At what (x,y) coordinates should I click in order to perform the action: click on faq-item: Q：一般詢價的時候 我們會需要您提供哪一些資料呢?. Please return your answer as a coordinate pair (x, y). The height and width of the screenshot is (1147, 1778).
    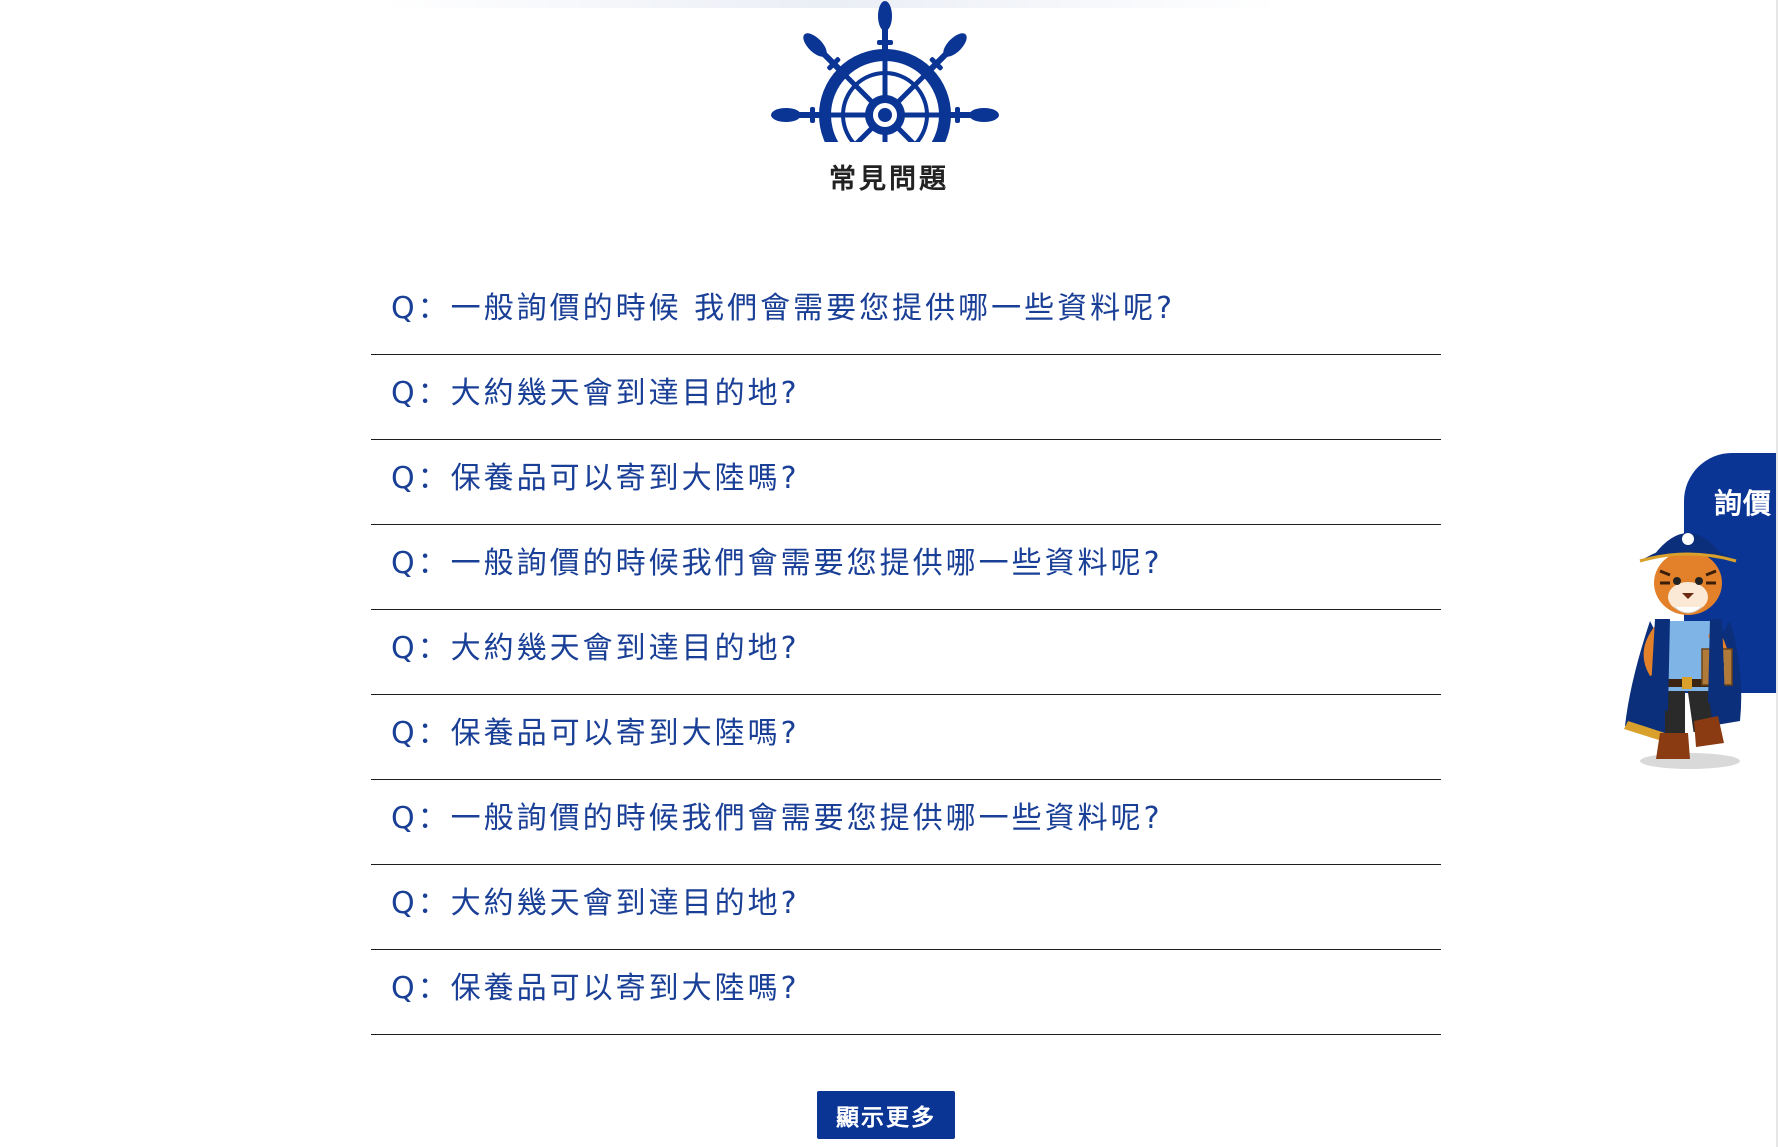
    Looking at the image, I should click on (906, 312).